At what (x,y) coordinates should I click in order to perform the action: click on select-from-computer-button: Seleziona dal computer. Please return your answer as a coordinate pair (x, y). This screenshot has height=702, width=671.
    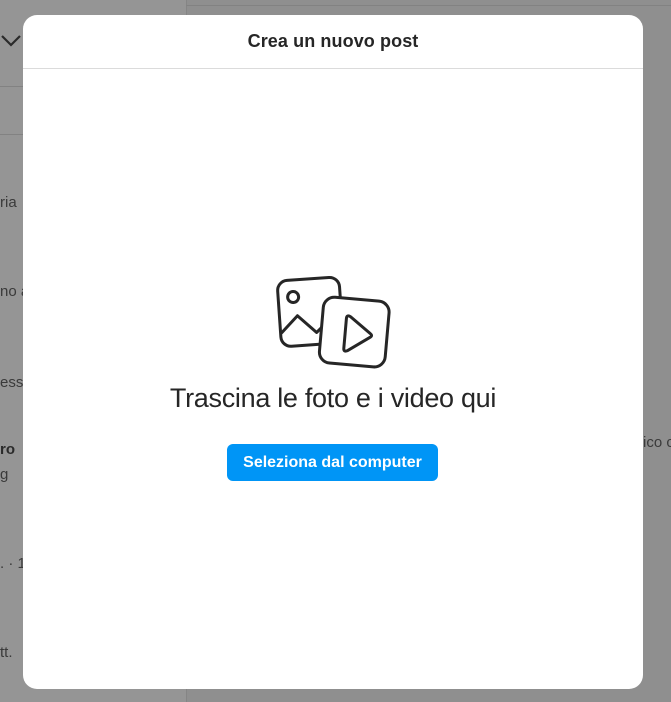
    Looking at the image, I should click on (332, 462).